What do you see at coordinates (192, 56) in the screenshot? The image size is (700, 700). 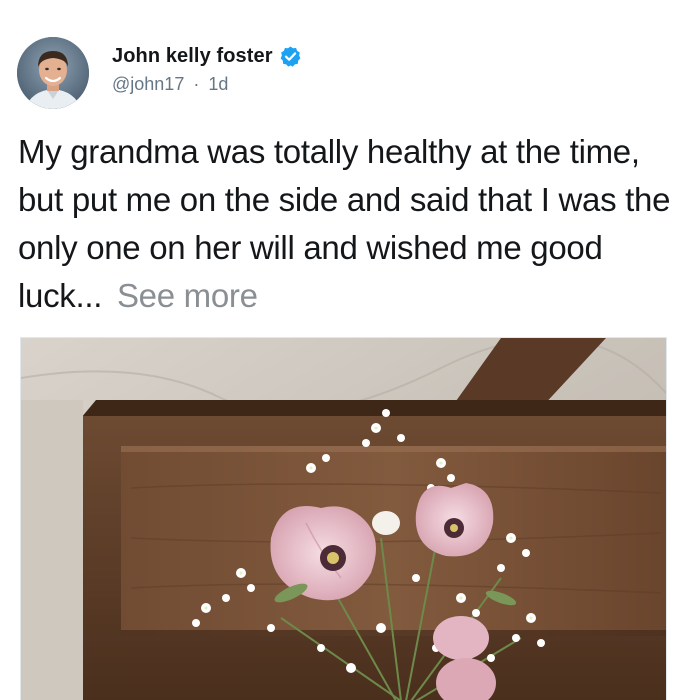 I see `author-display-name: John kelly foster` at bounding box center [192, 56].